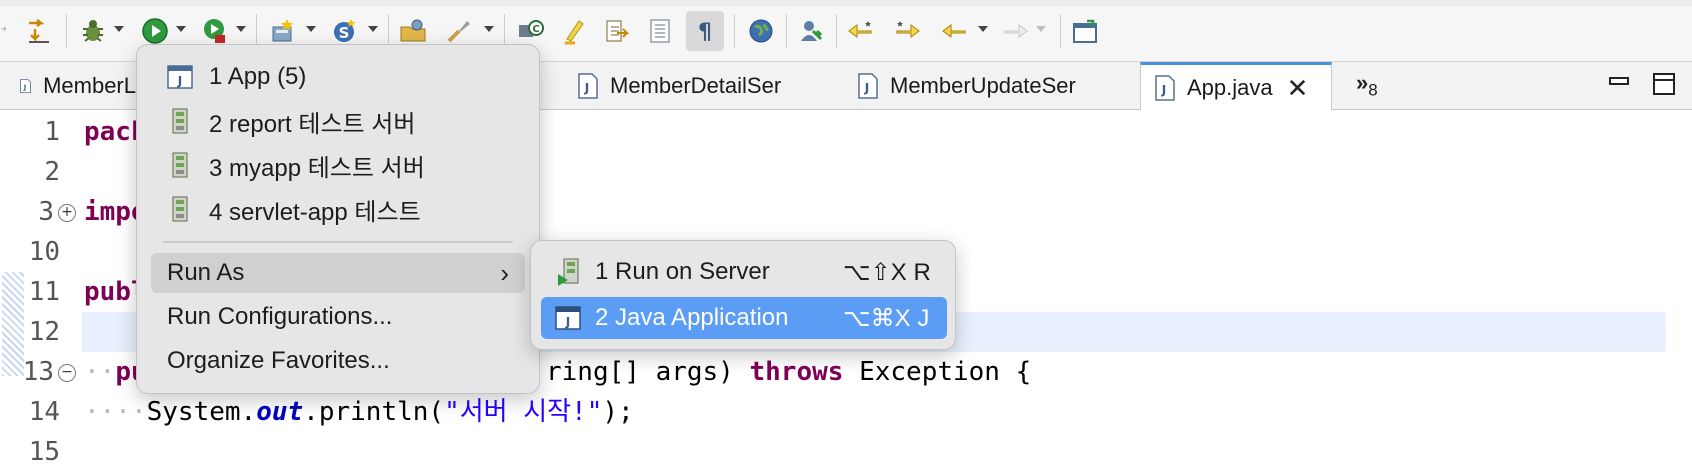 The height and width of the screenshot is (472, 1692). What do you see at coordinates (338, 242) in the screenshot?
I see `menu-separator` at bounding box center [338, 242].